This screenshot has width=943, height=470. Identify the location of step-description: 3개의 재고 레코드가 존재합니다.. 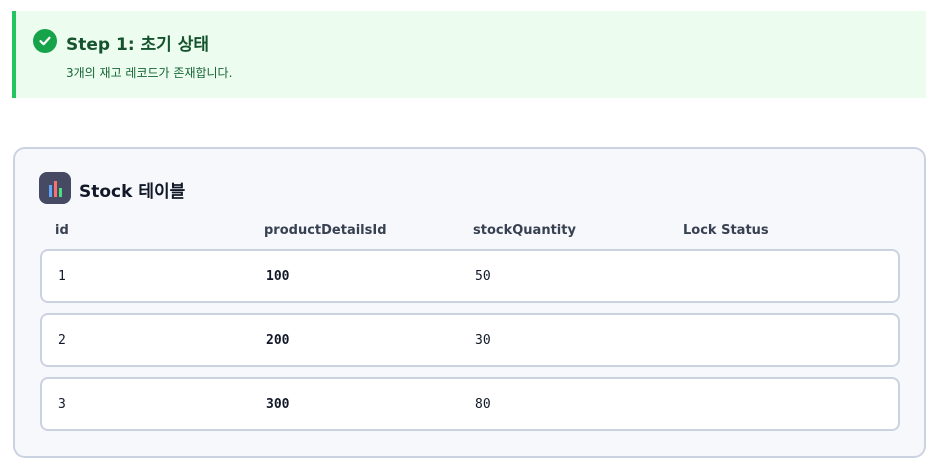
(149, 73).